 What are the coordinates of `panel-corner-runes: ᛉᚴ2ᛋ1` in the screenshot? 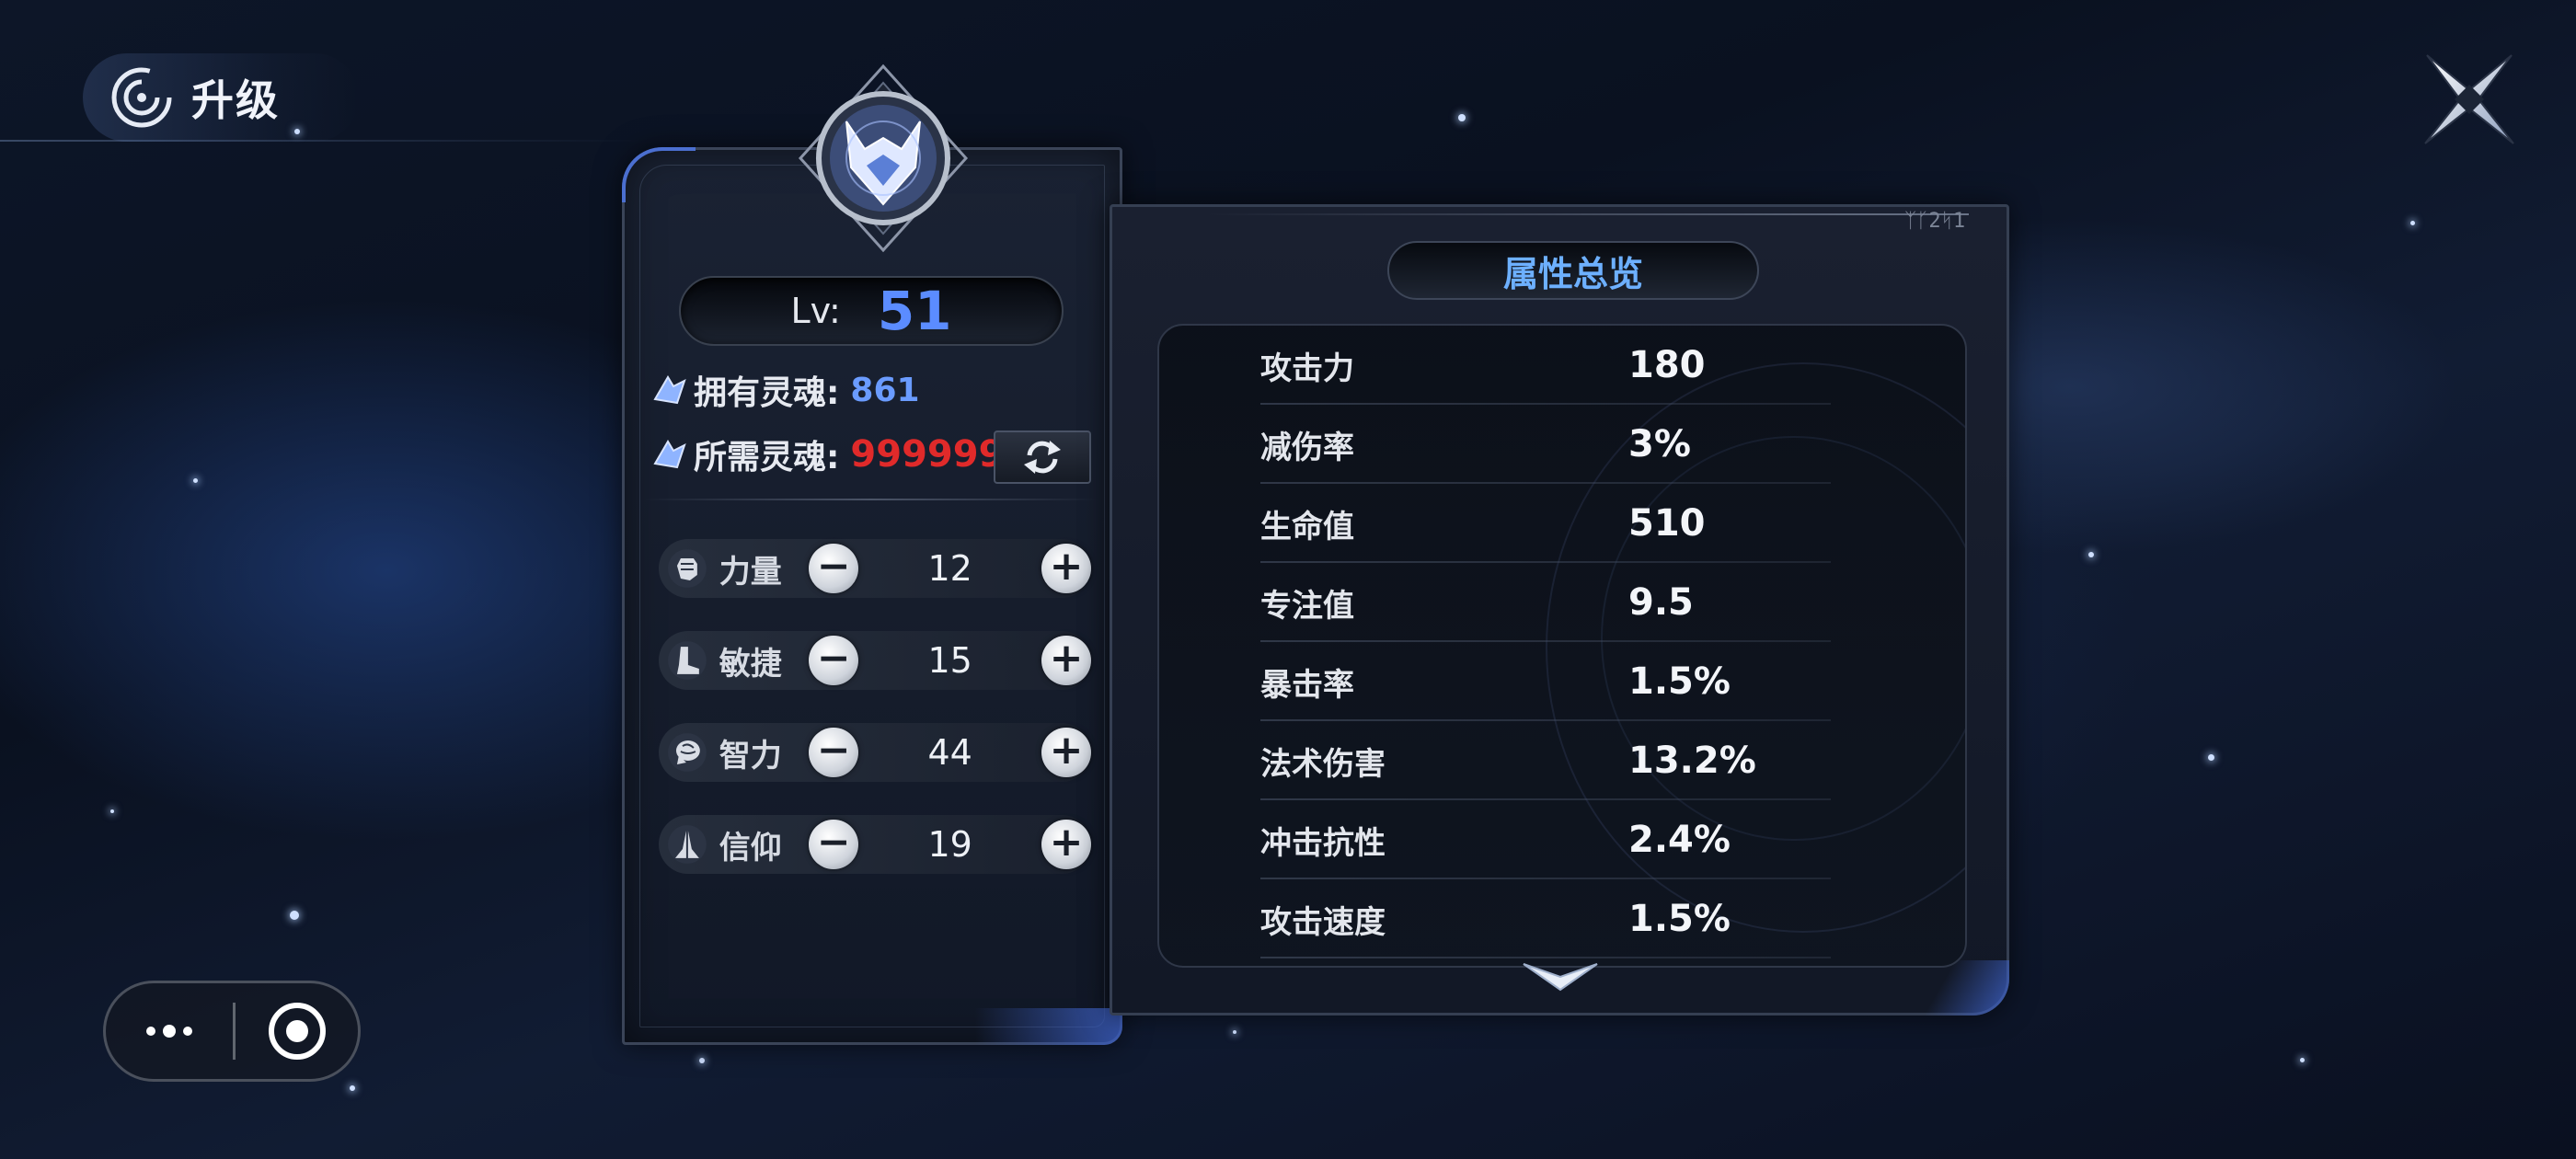 It's located at (1935, 221).